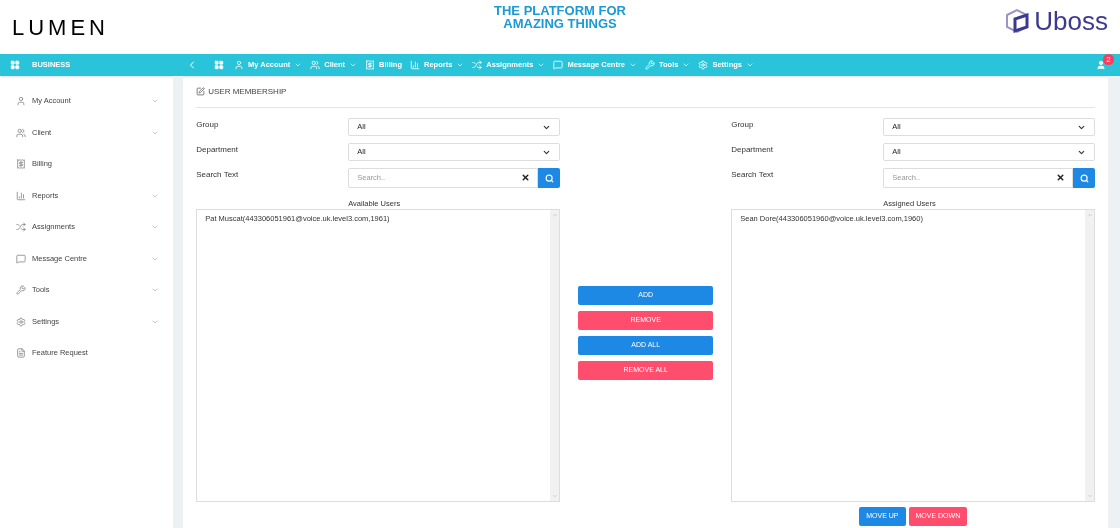 The height and width of the screenshot is (528, 1120). Describe the element at coordinates (560, 17) in the screenshot. I see `tagline: THE PLATFORM FOR AMAZING THINGS` at that location.